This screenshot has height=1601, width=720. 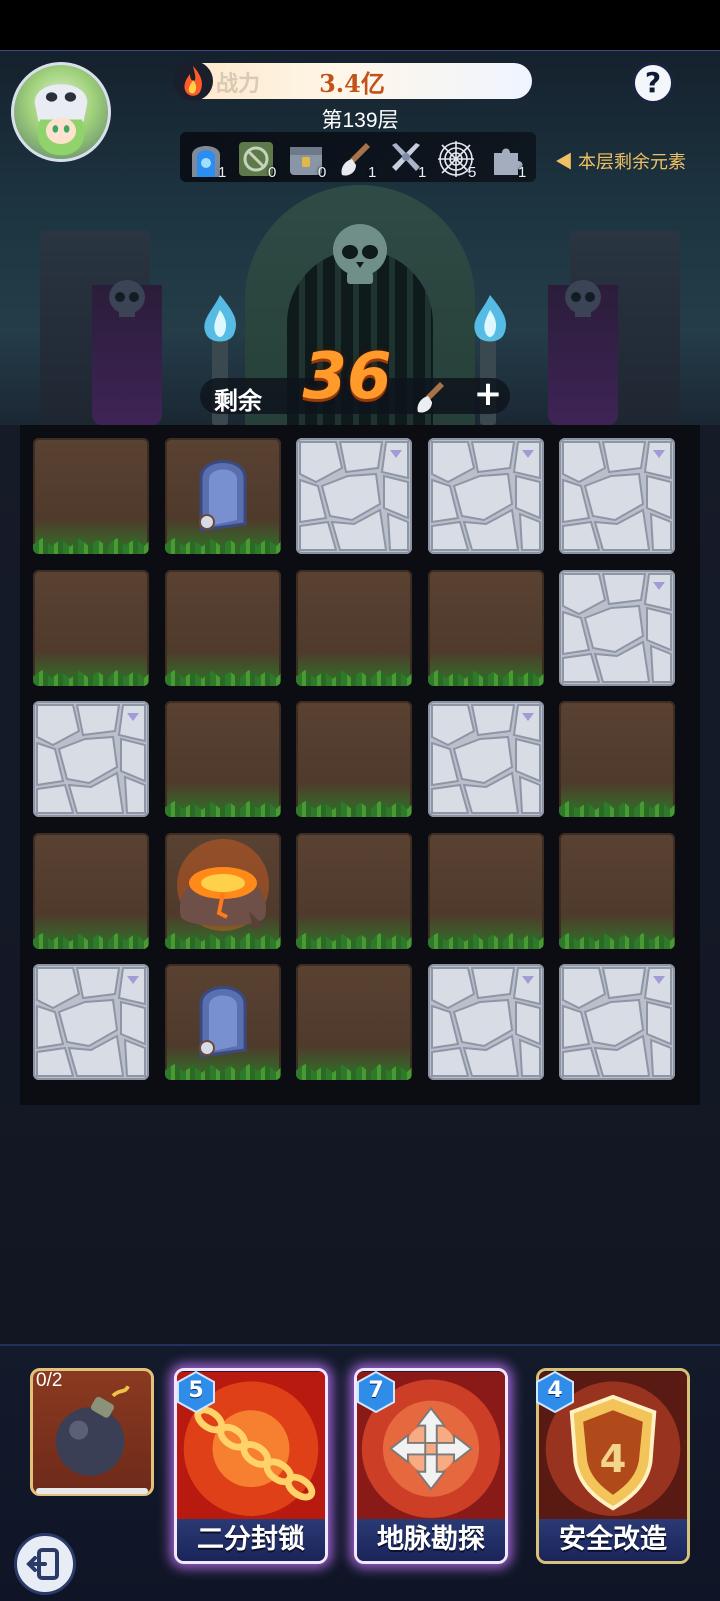 What do you see at coordinates (430, 397) in the screenshot?
I see `shovel-icon` at bounding box center [430, 397].